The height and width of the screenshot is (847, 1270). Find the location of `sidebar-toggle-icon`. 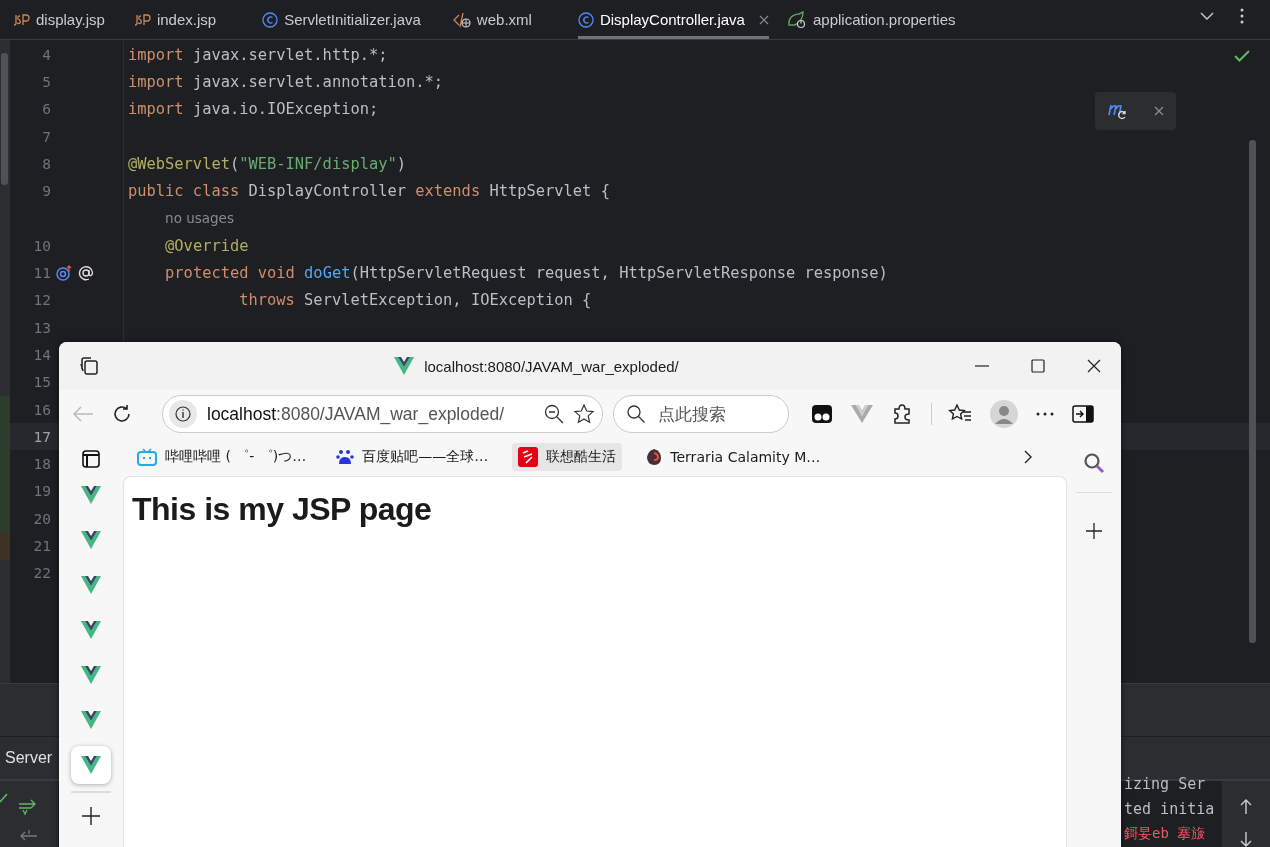

sidebar-toggle-icon is located at coordinates (1083, 414).